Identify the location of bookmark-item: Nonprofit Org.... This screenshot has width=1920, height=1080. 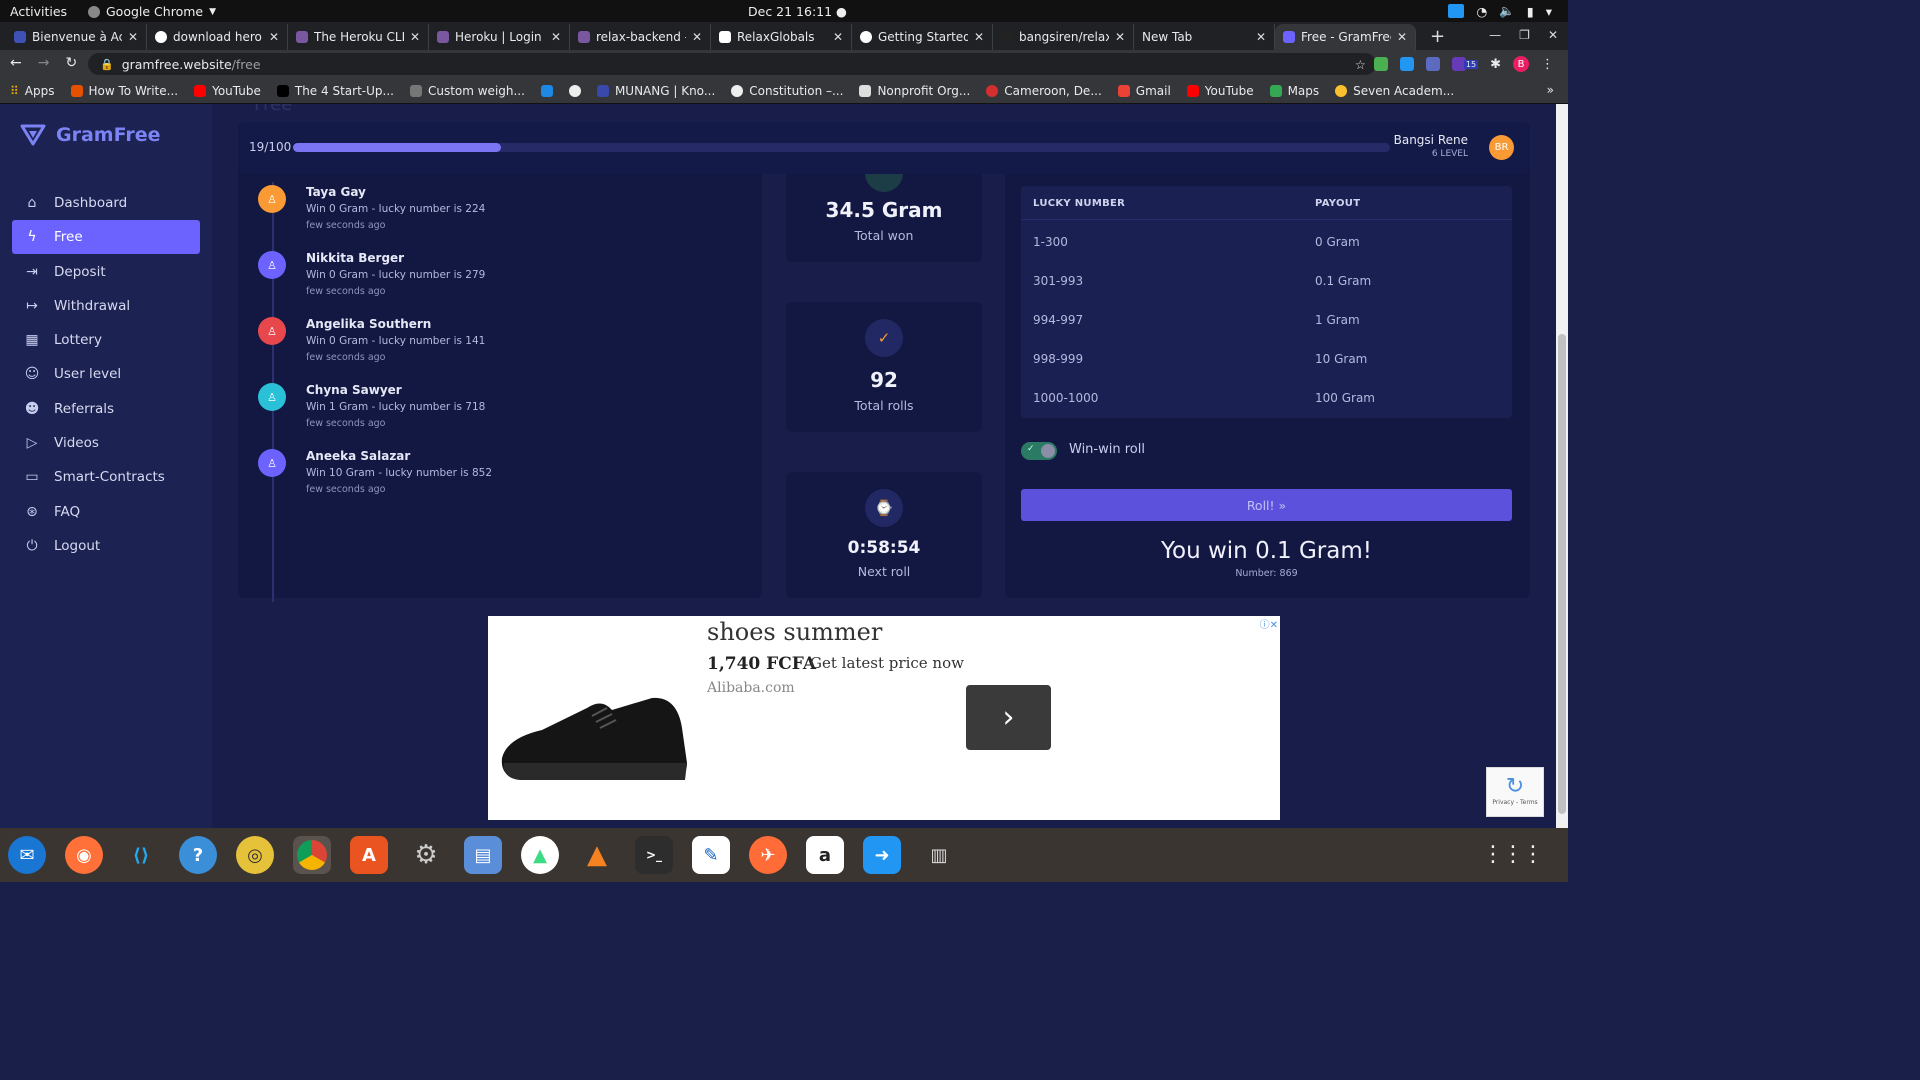
(914, 91).